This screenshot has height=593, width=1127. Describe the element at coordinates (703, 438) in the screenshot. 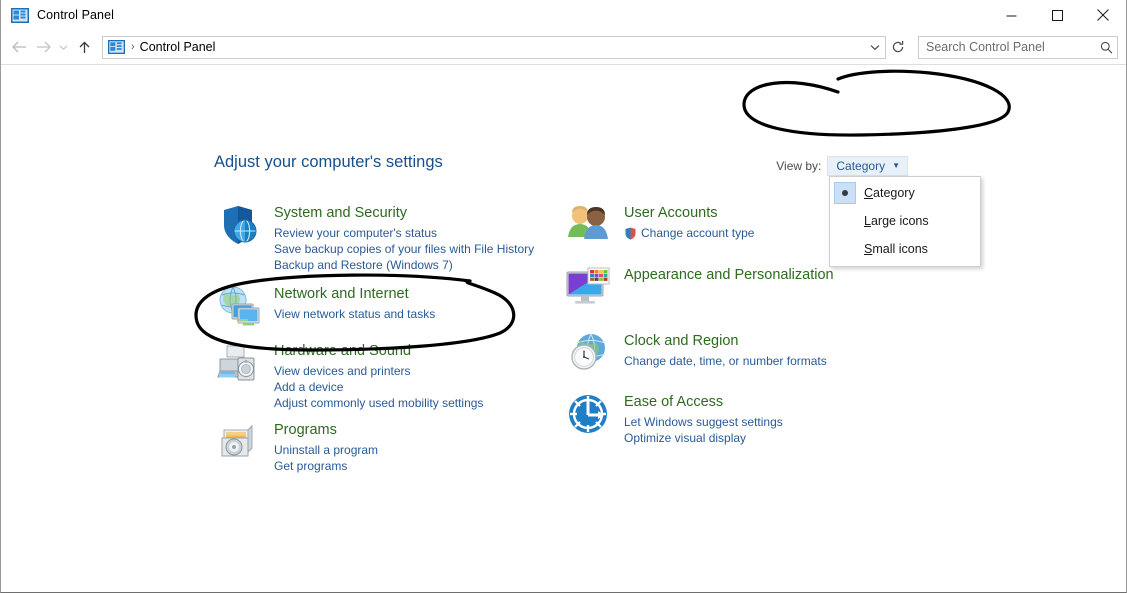

I see `category-link: Optimize visual display` at that location.